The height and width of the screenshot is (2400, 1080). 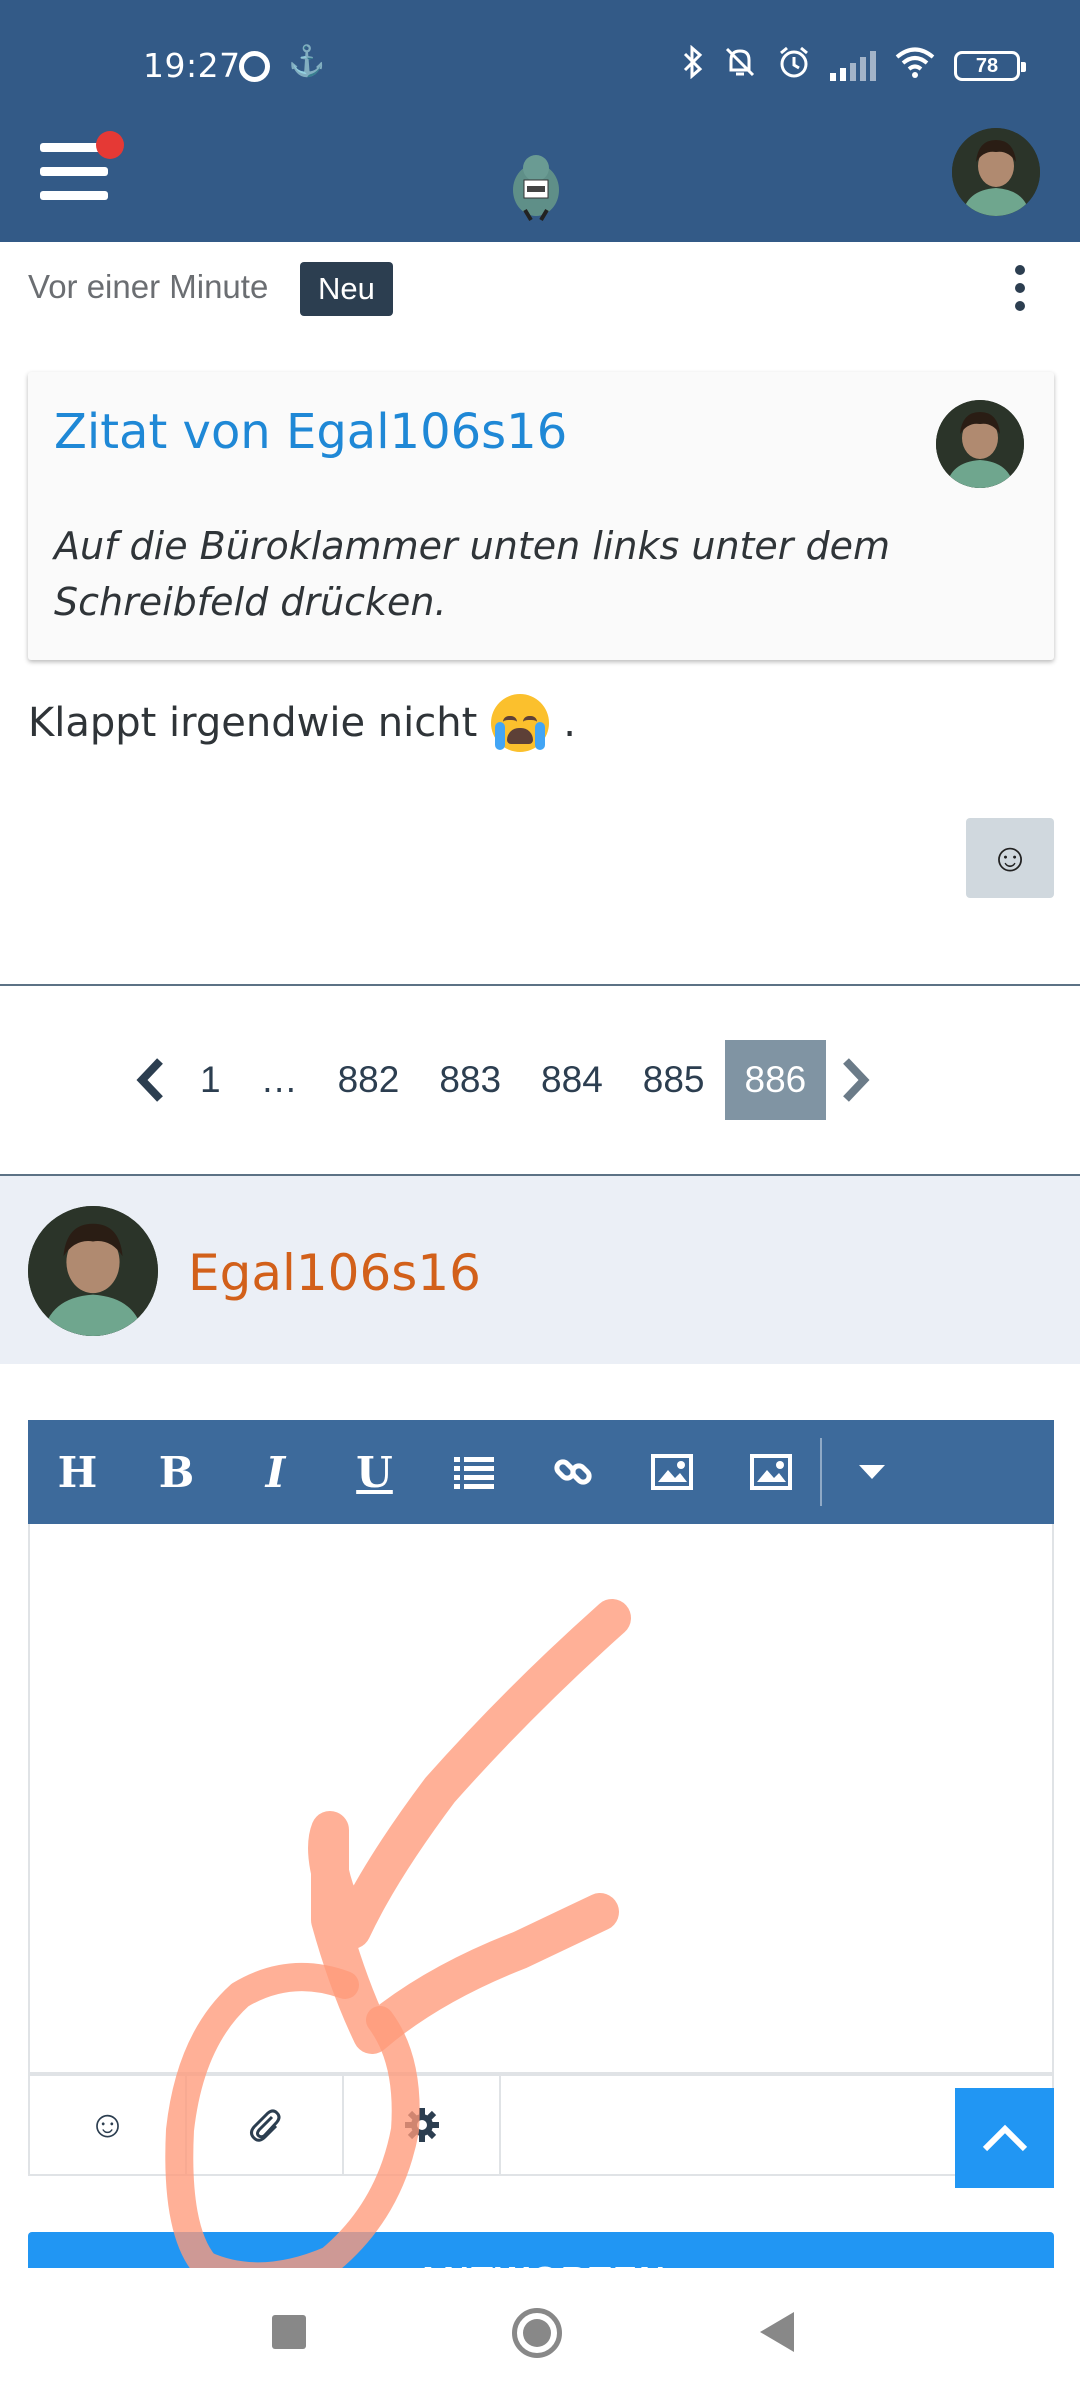 What do you see at coordinates (536, 186) in the screenshot?
I see `site-logo` at bounding box center [536, 186].